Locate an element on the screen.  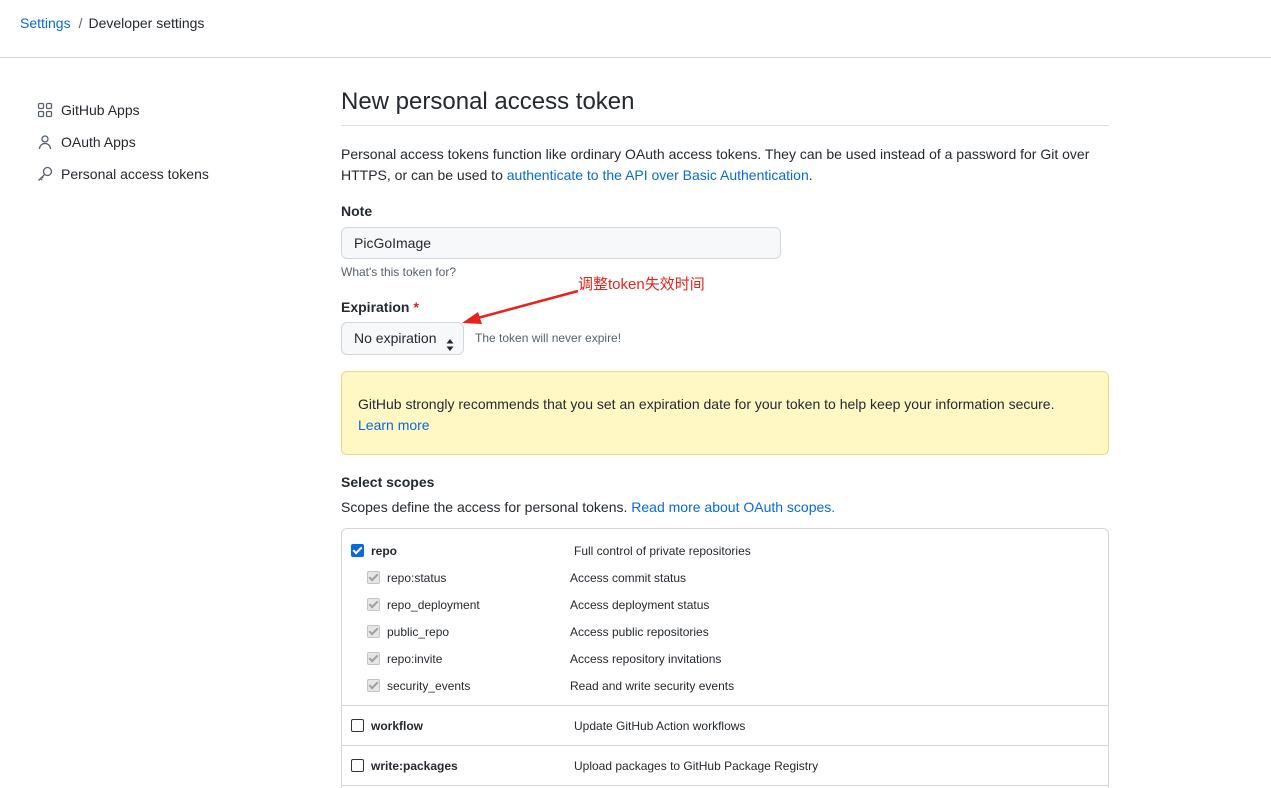
select-caret-icon is located at coordinates (450, 347).